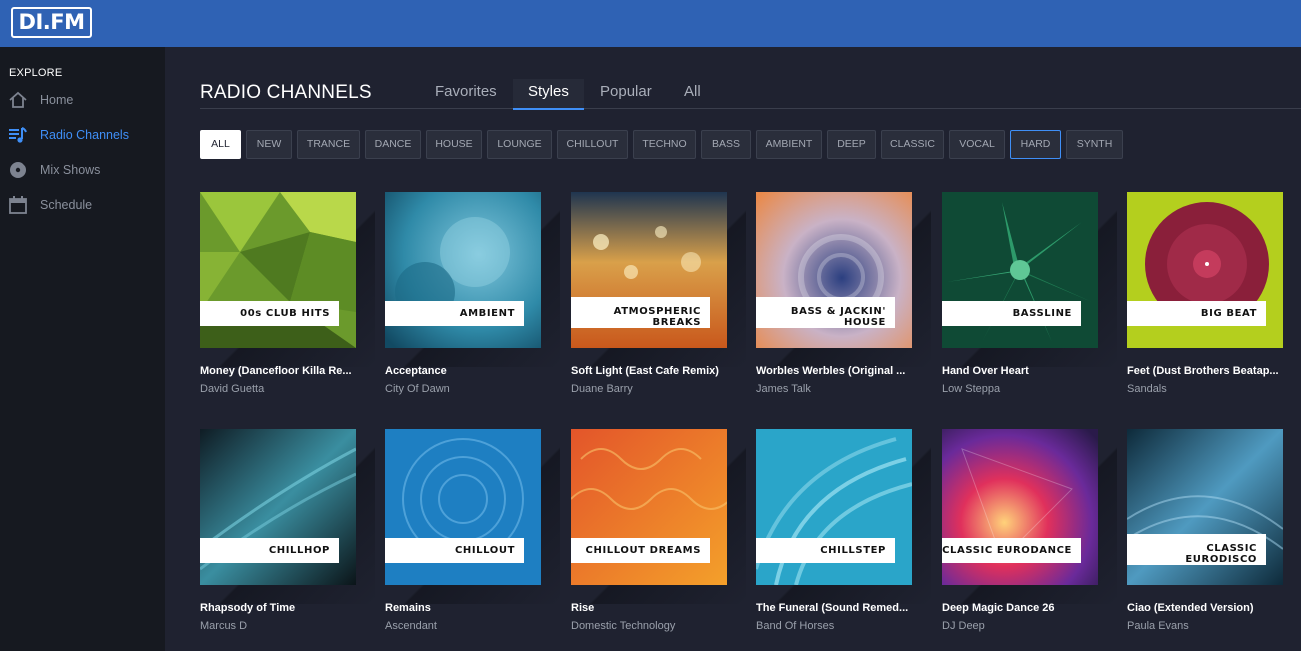 The height and width of the screenshot is (651, 1301). I want to click on home-icon, so click(18, 100).